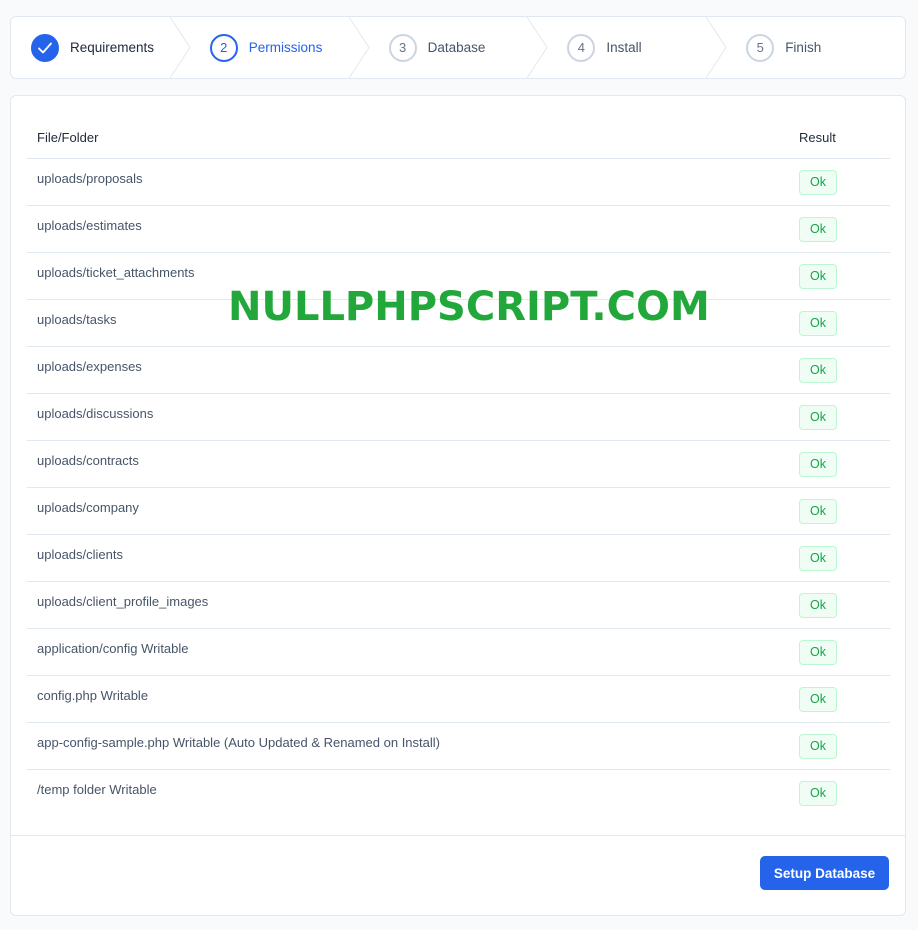  What do you see at coordinates (88, 460) in the screenshot?
I see `file-path: uploads/contracts` at bounding box center [88, 460].